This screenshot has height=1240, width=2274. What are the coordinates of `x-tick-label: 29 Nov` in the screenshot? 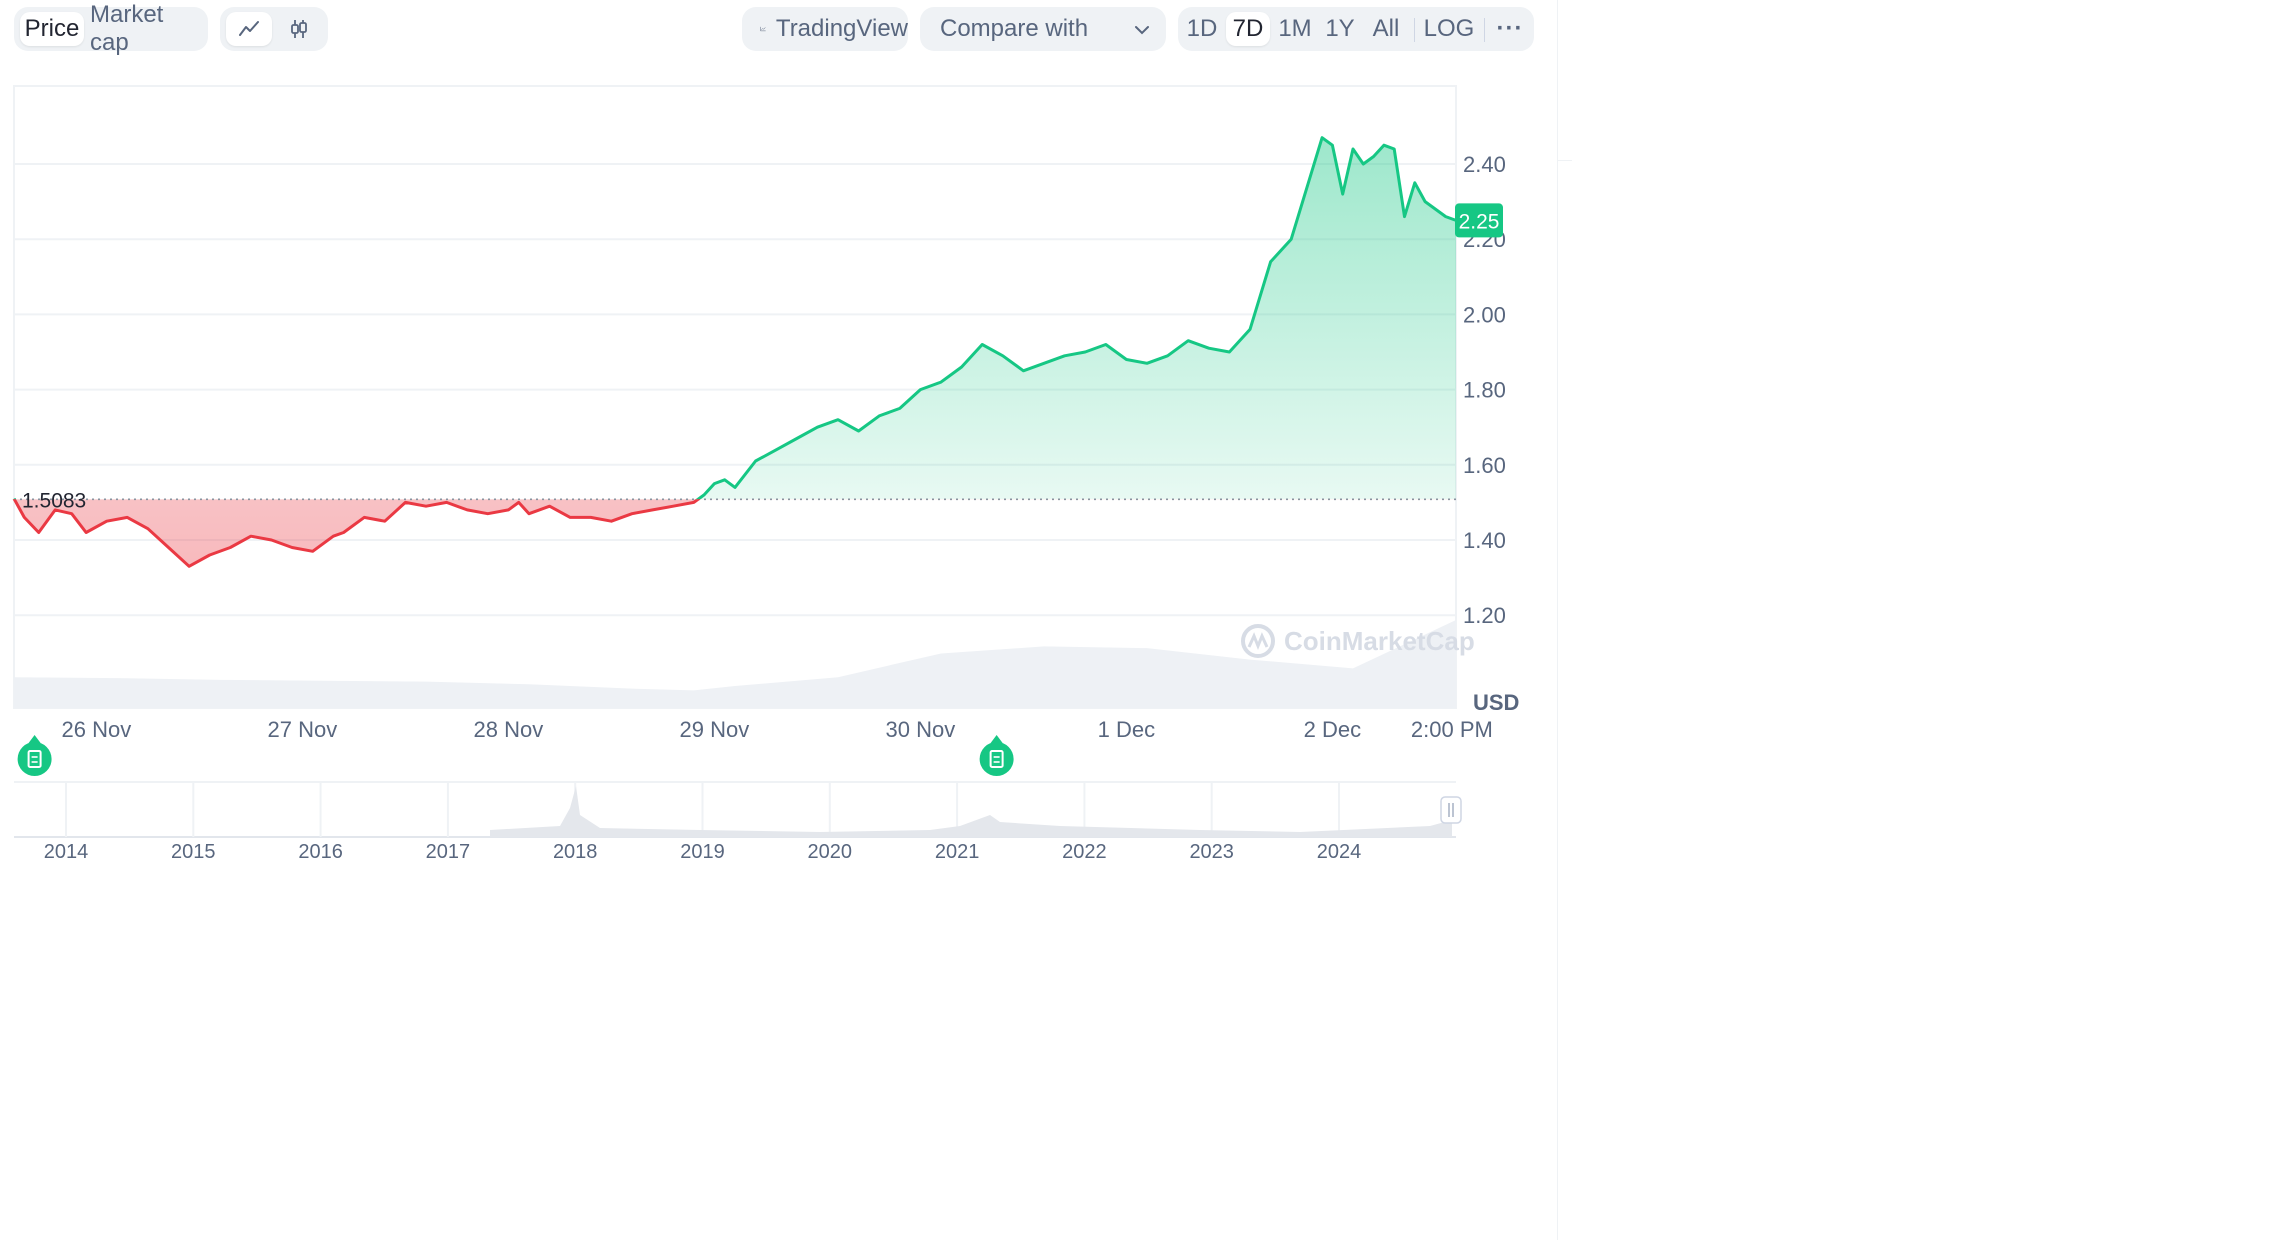 It's located at (715, 729).